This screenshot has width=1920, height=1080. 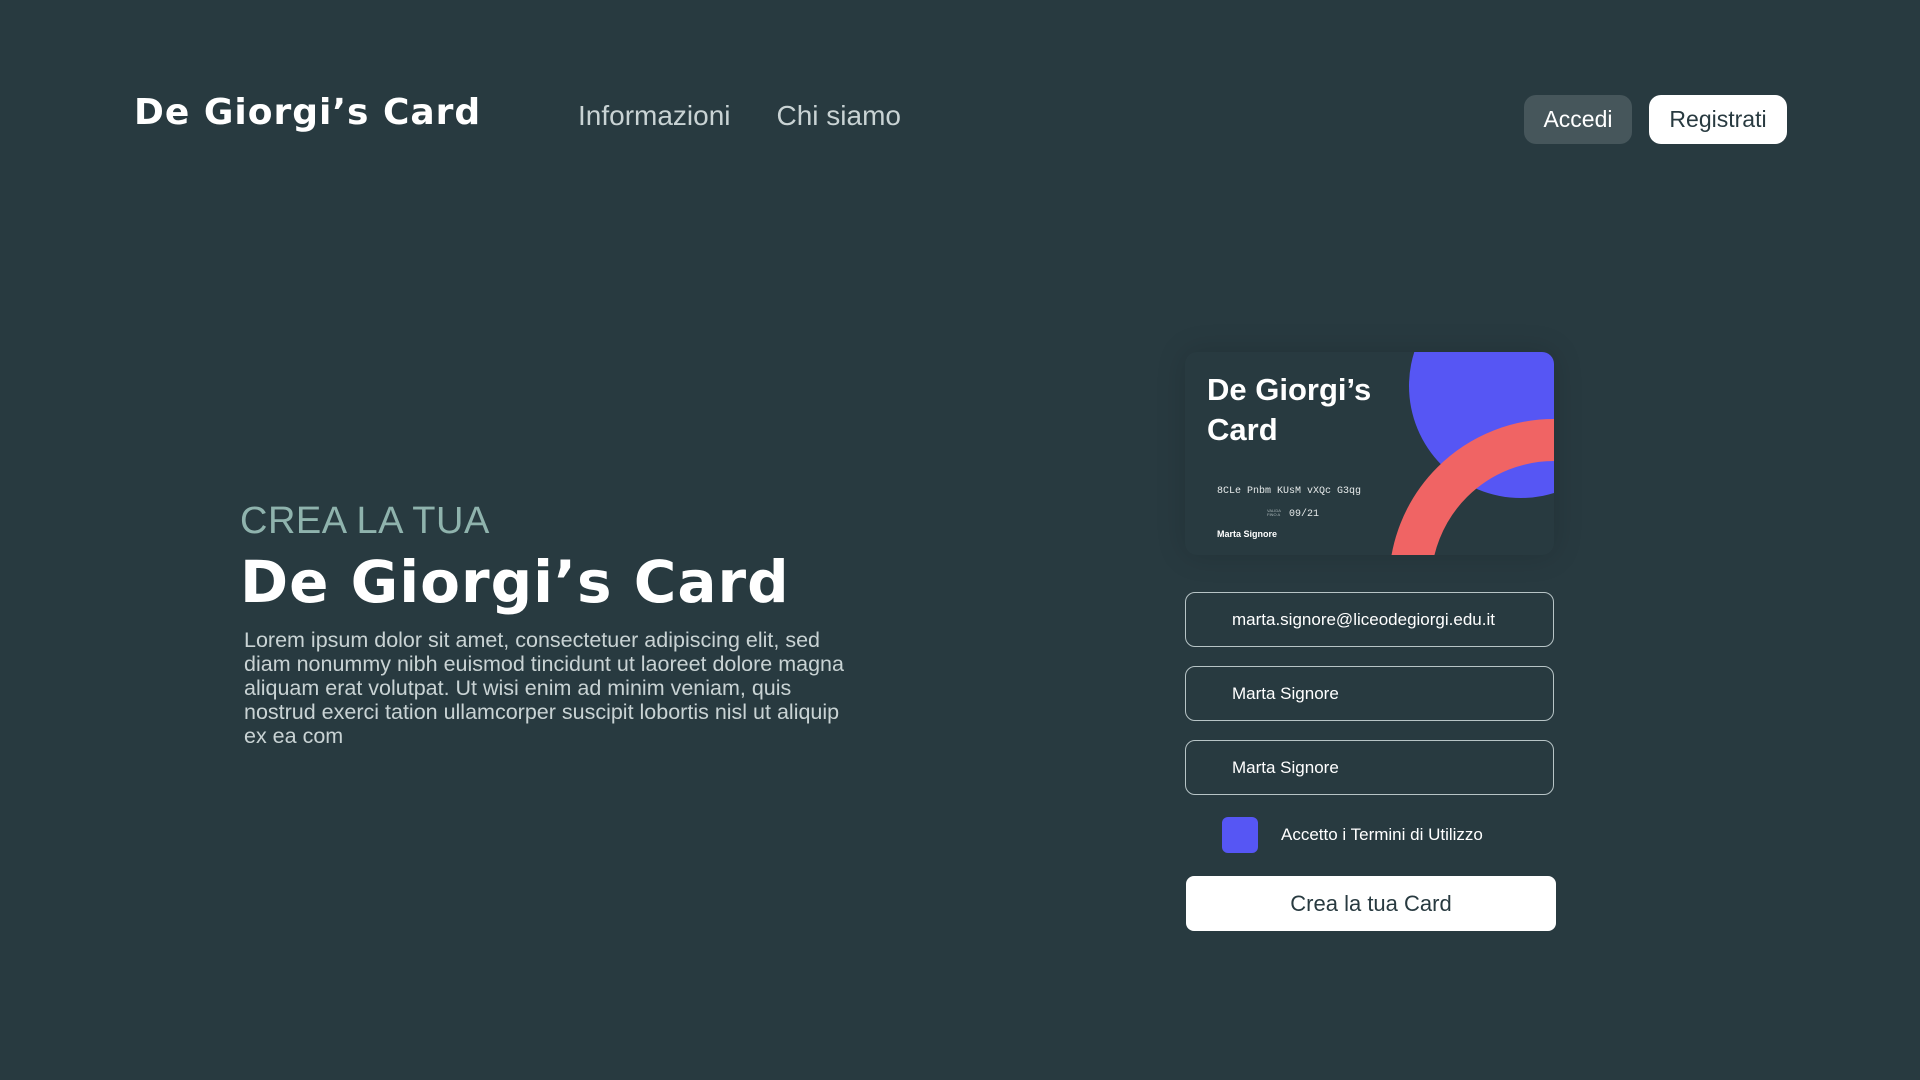 I want to click on card-valid-label: VALIDA FINO A, so click(x=1274, y=512).